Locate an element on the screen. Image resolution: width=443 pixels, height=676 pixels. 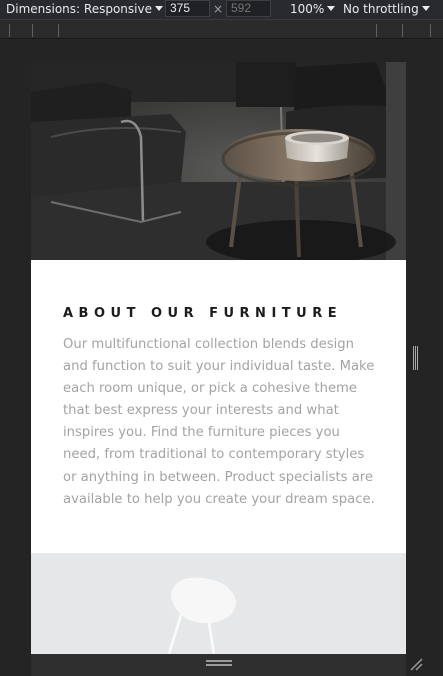
zoom-dropdown: 100% is located at coordinates (313, 9).